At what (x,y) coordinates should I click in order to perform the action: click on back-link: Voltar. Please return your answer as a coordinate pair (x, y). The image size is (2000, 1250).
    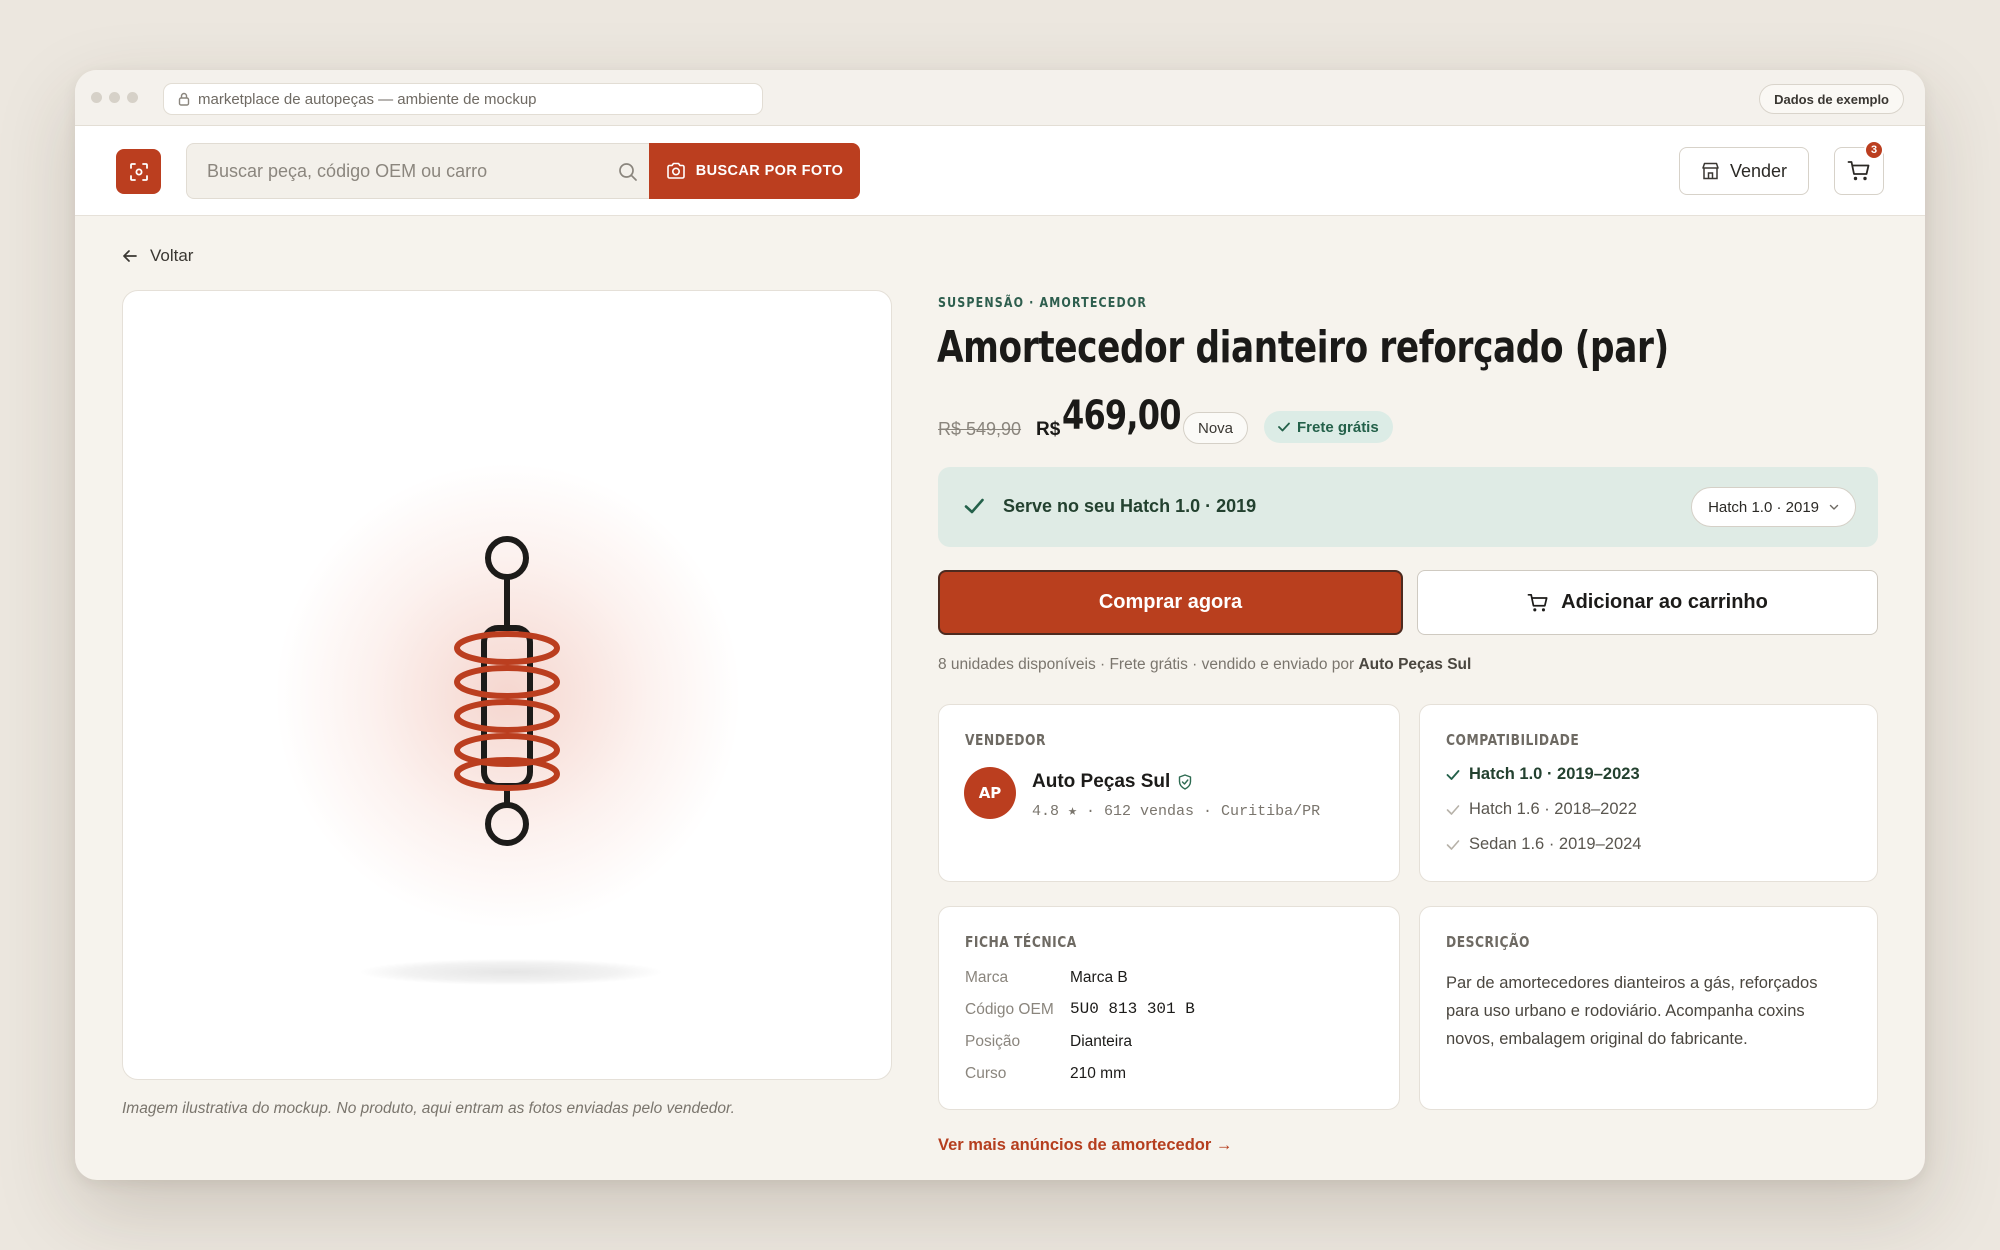
    Looking at the image, I should click on (157, 256).